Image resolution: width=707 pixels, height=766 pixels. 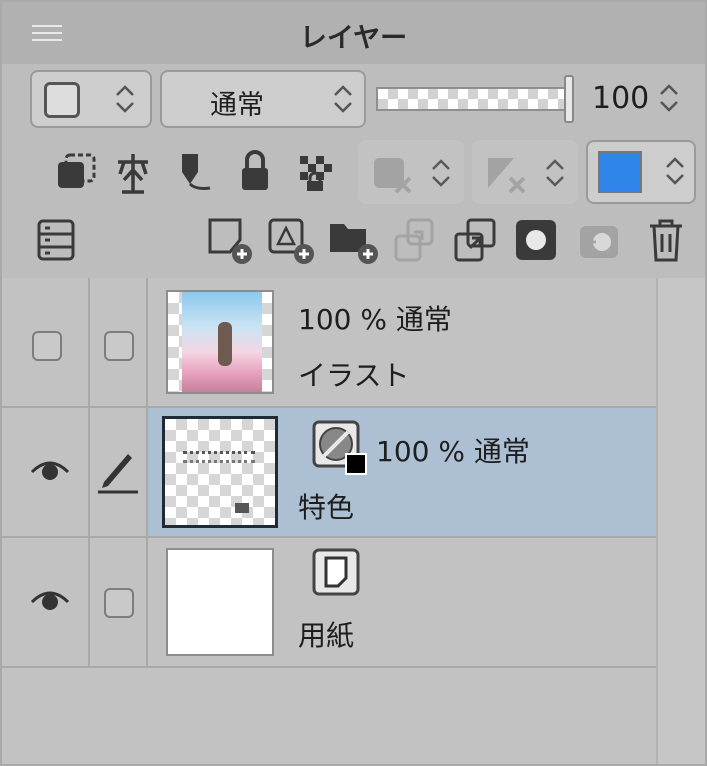 I want to click on layer-list-icon, so click(x=56, y=240).